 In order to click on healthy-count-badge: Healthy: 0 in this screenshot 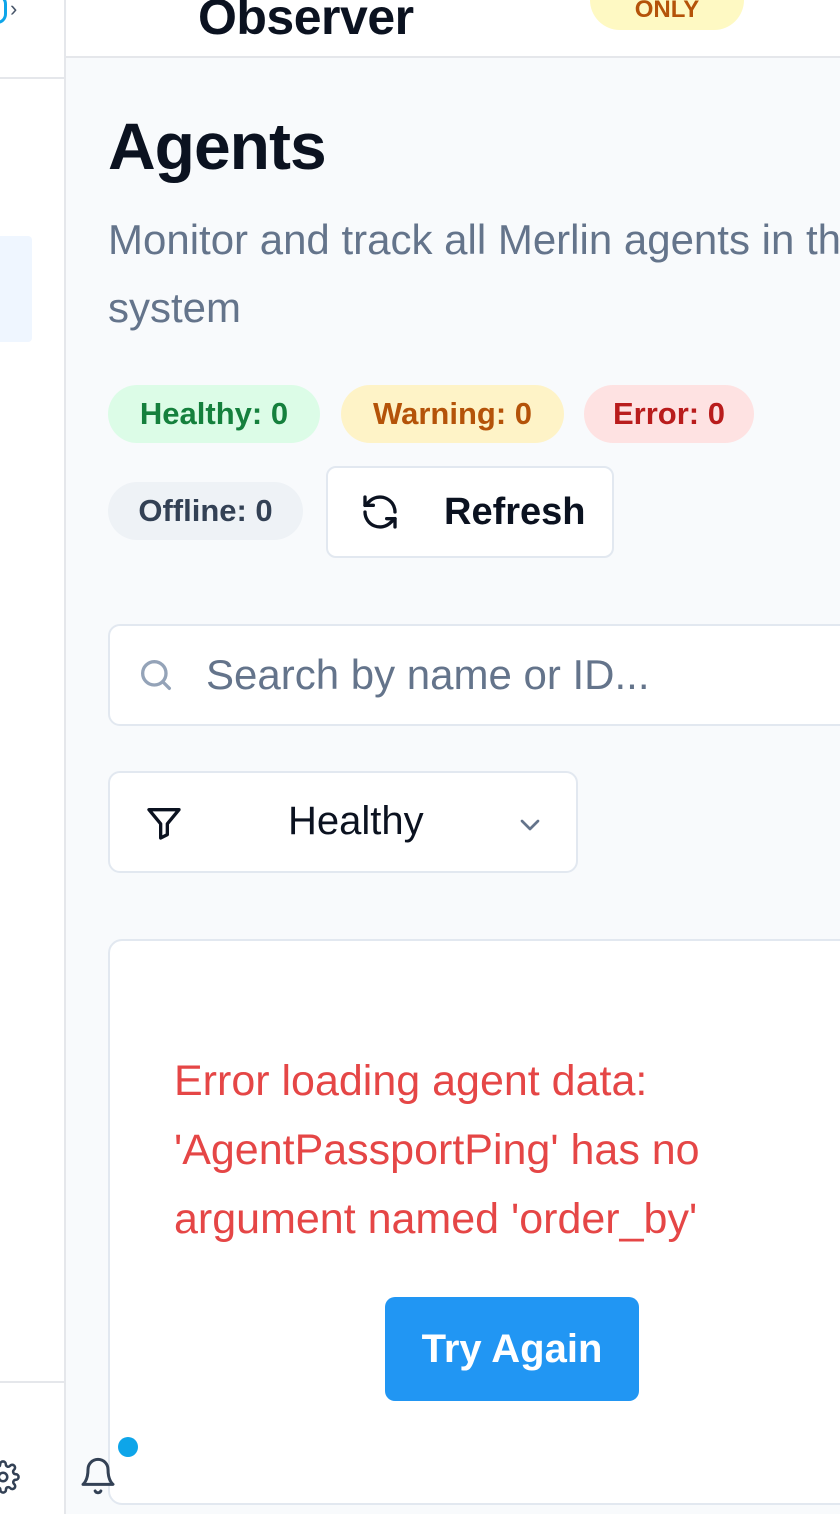, I will do `click(214, 414)`.